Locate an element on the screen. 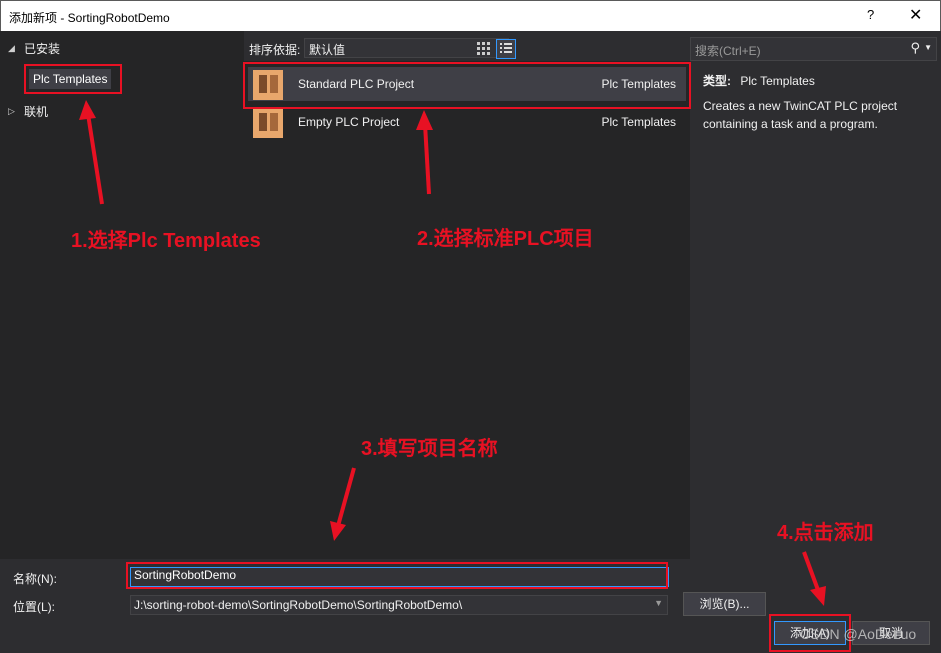  title-bar: 添加新项 - SortingRobotDemo ? ✕ is located at coordinates (470, 15).